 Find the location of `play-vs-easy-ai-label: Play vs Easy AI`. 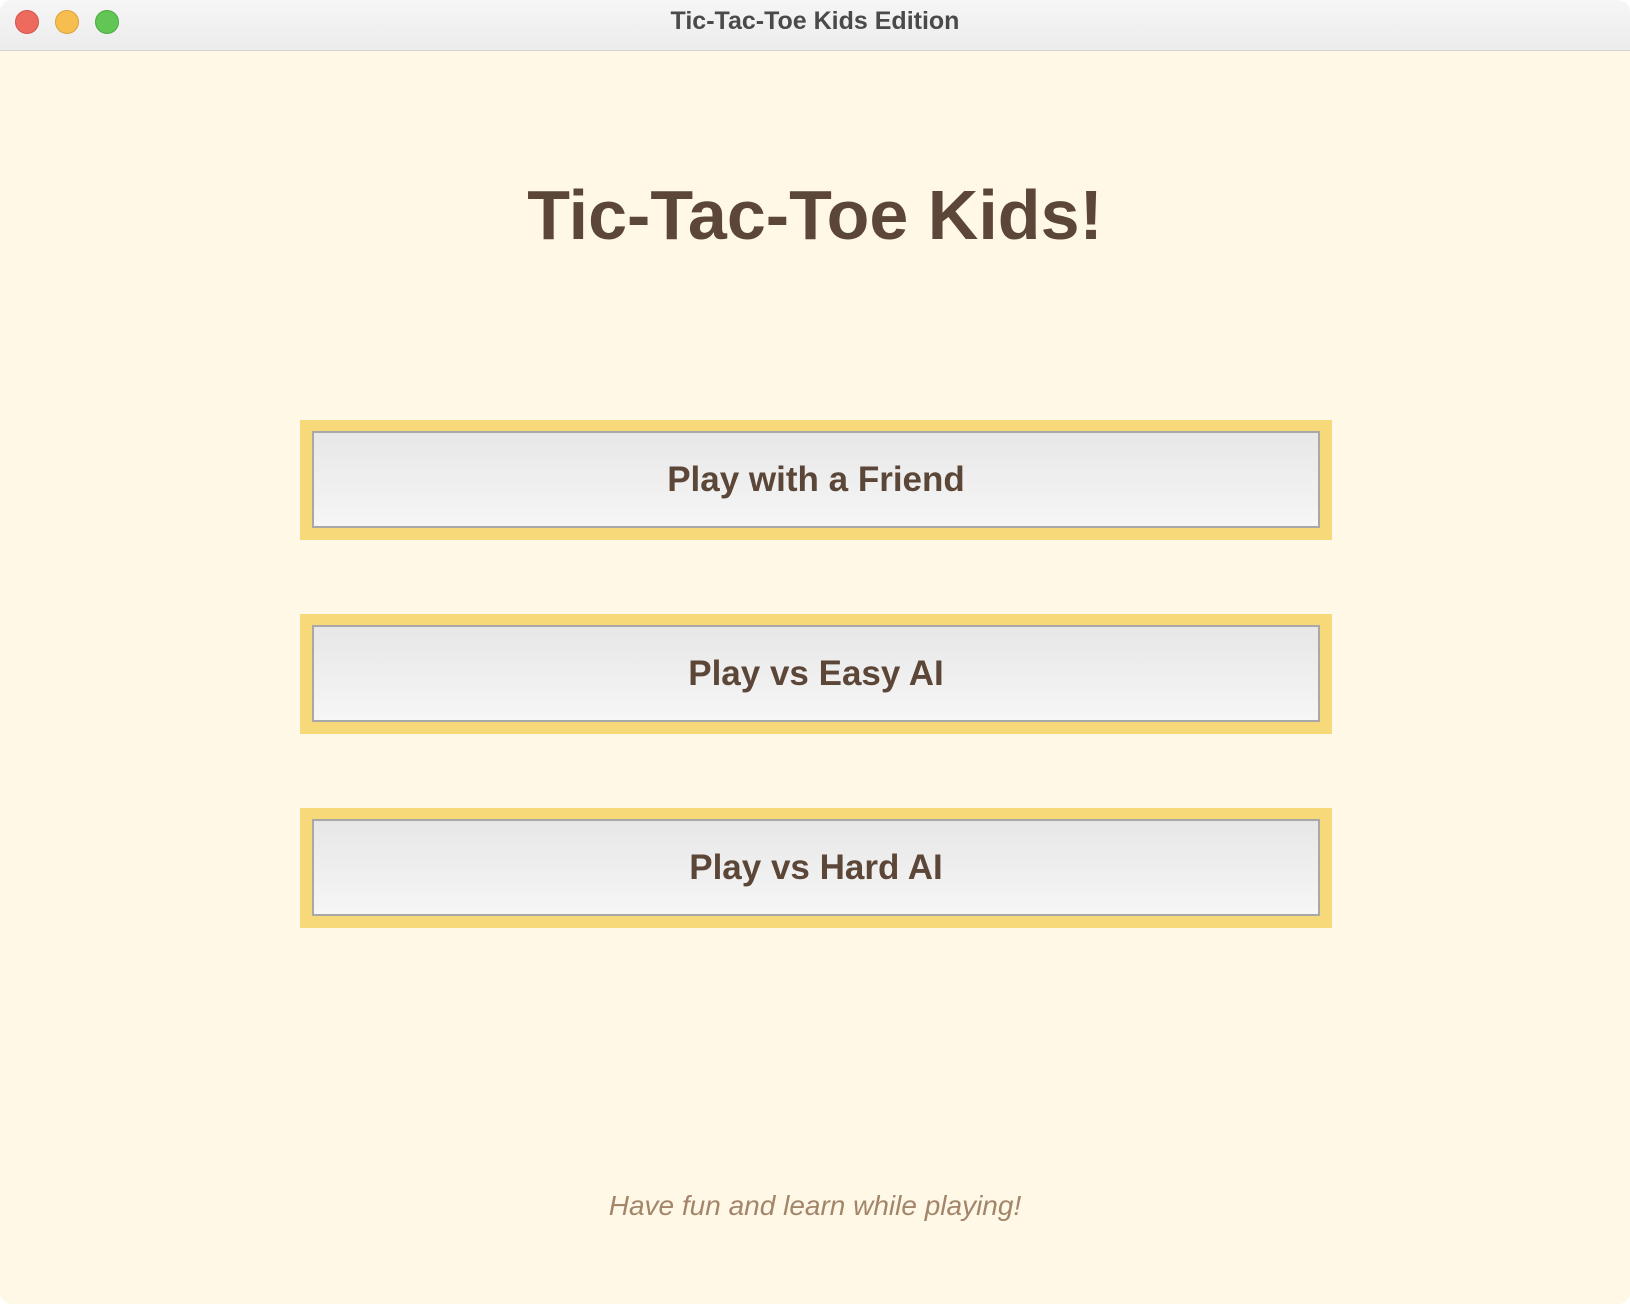

play-vs-easy-ai-label: Play vs Easy AI is located at coordinates (816, 673).